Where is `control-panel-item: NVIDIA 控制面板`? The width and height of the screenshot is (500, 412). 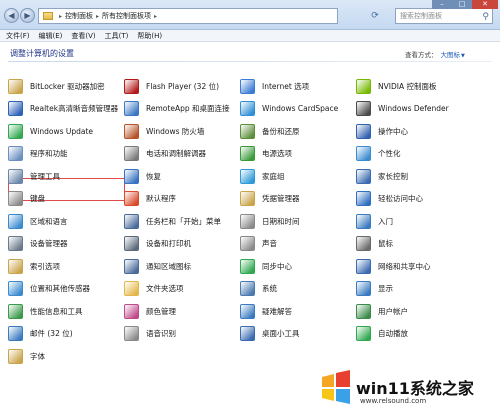
control-panel-item: NVIDIA 控制面板 is located at coordinates (415, 86).